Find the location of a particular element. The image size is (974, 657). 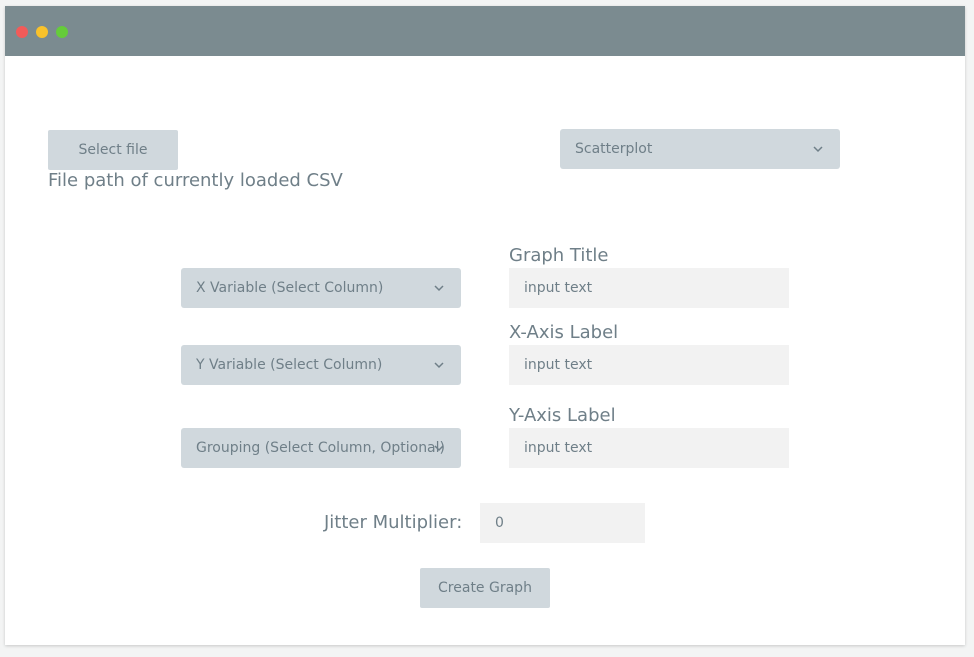

y-variable-value: Y Variable (Select Column) is located at coordinates (289, 365).